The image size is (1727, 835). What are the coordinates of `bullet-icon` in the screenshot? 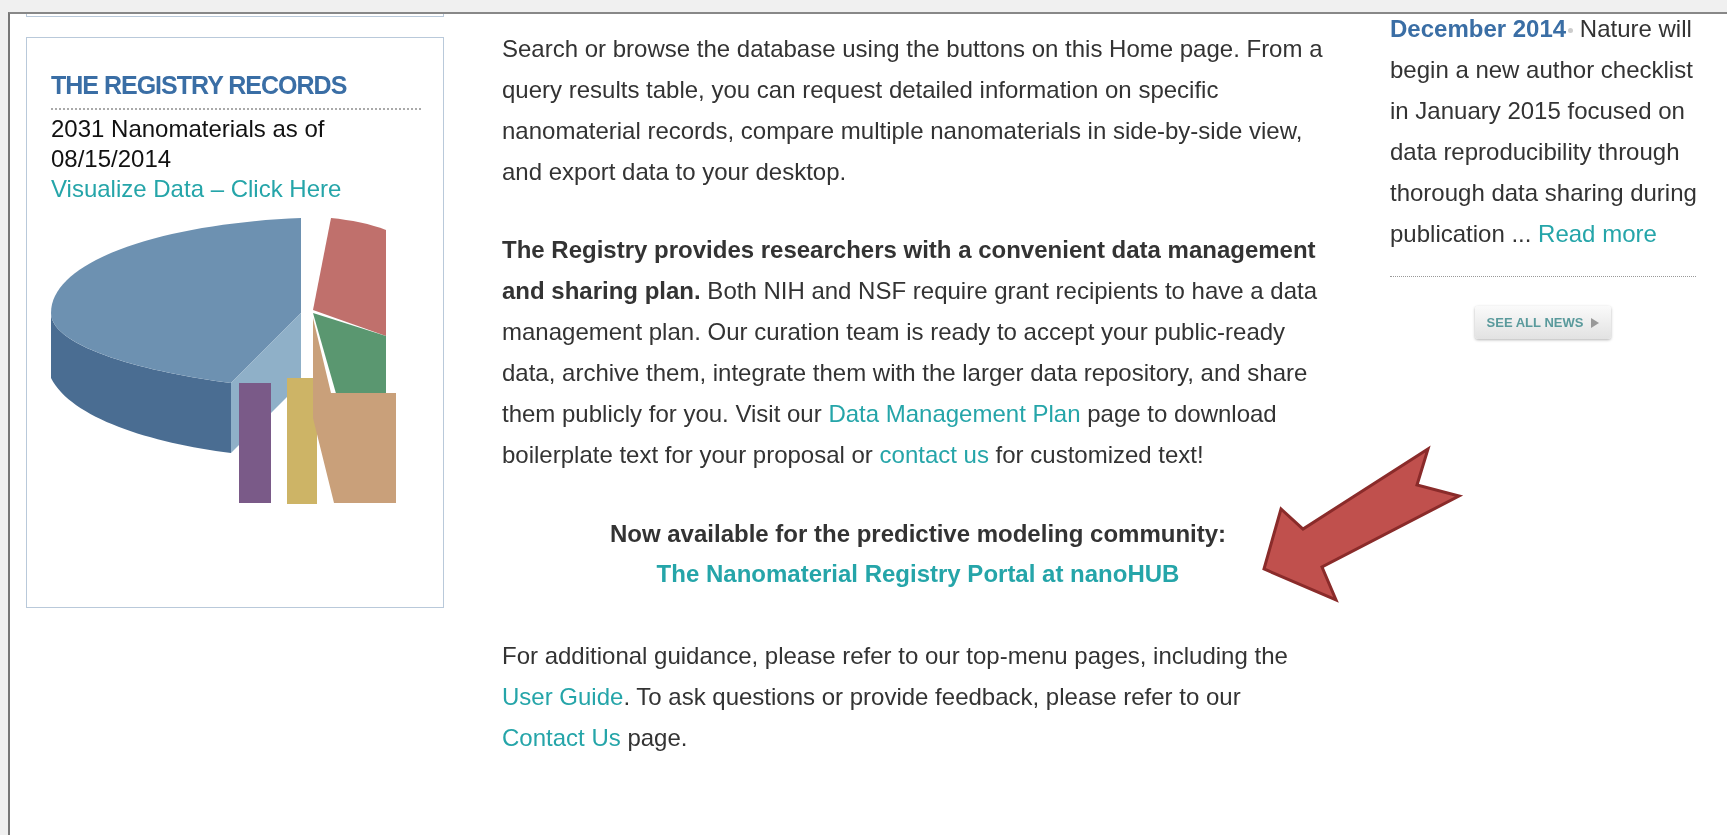 It's located at (1571, 31).